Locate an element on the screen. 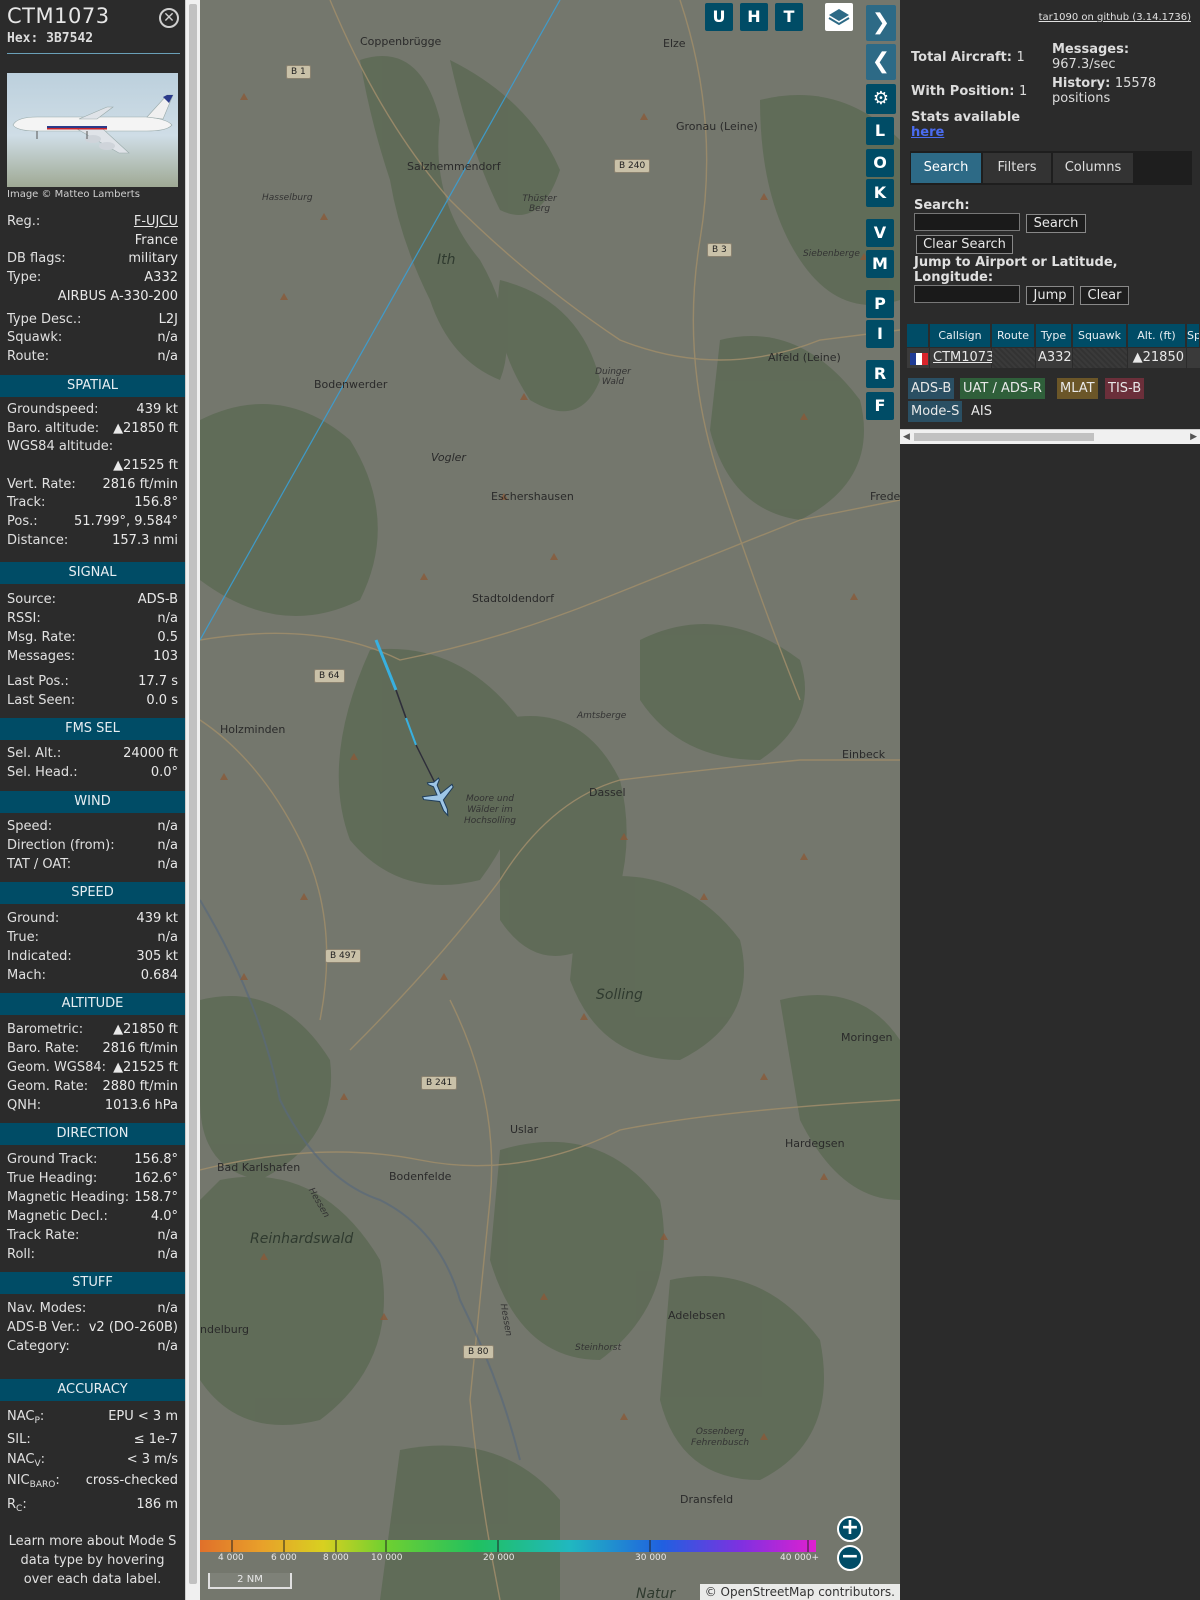  toggle-v-button: V is located at coordinates (880, 233).